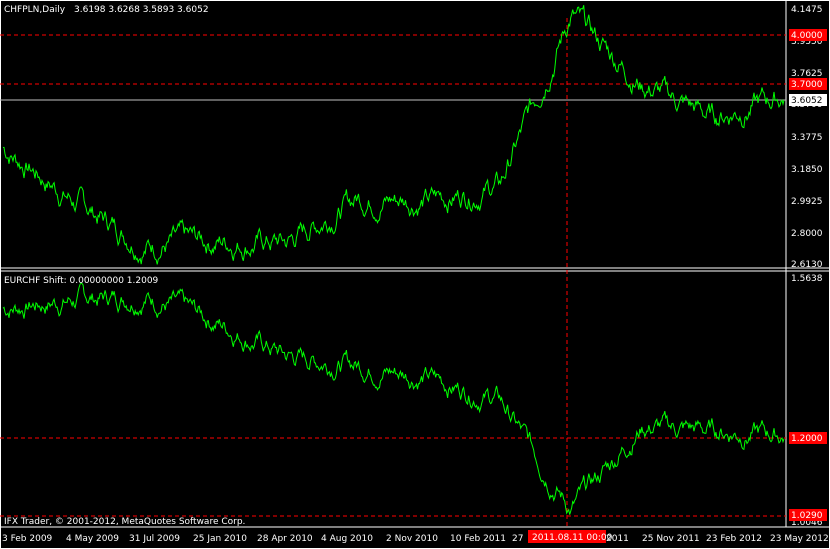  I want to click on x-axis-label: 23 May 2012, so click(799, 539).